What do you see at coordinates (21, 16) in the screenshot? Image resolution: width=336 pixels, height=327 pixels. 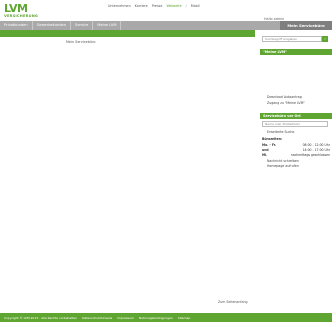 I see `logo-subtitle: VERSICHERUNG` at bounding box center [21, 16].